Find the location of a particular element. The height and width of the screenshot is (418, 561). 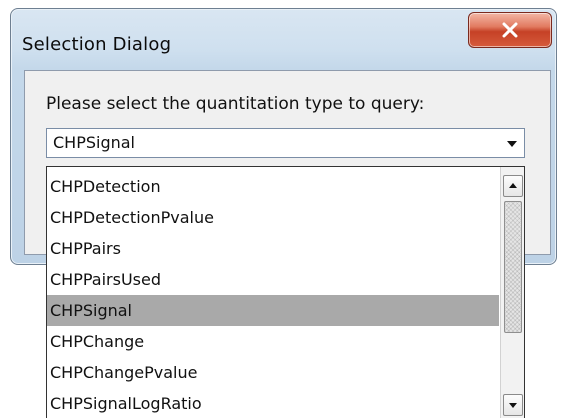

combo-selected-value: CHPSignal is located at coordinates (94, 142).